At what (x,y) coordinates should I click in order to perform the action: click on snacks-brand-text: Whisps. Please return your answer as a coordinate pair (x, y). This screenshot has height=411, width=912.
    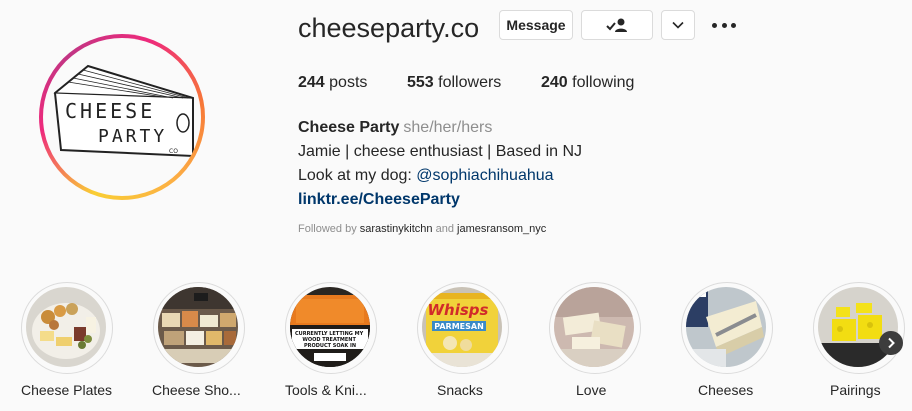
    Looking at the image, I should click on (458, 310).